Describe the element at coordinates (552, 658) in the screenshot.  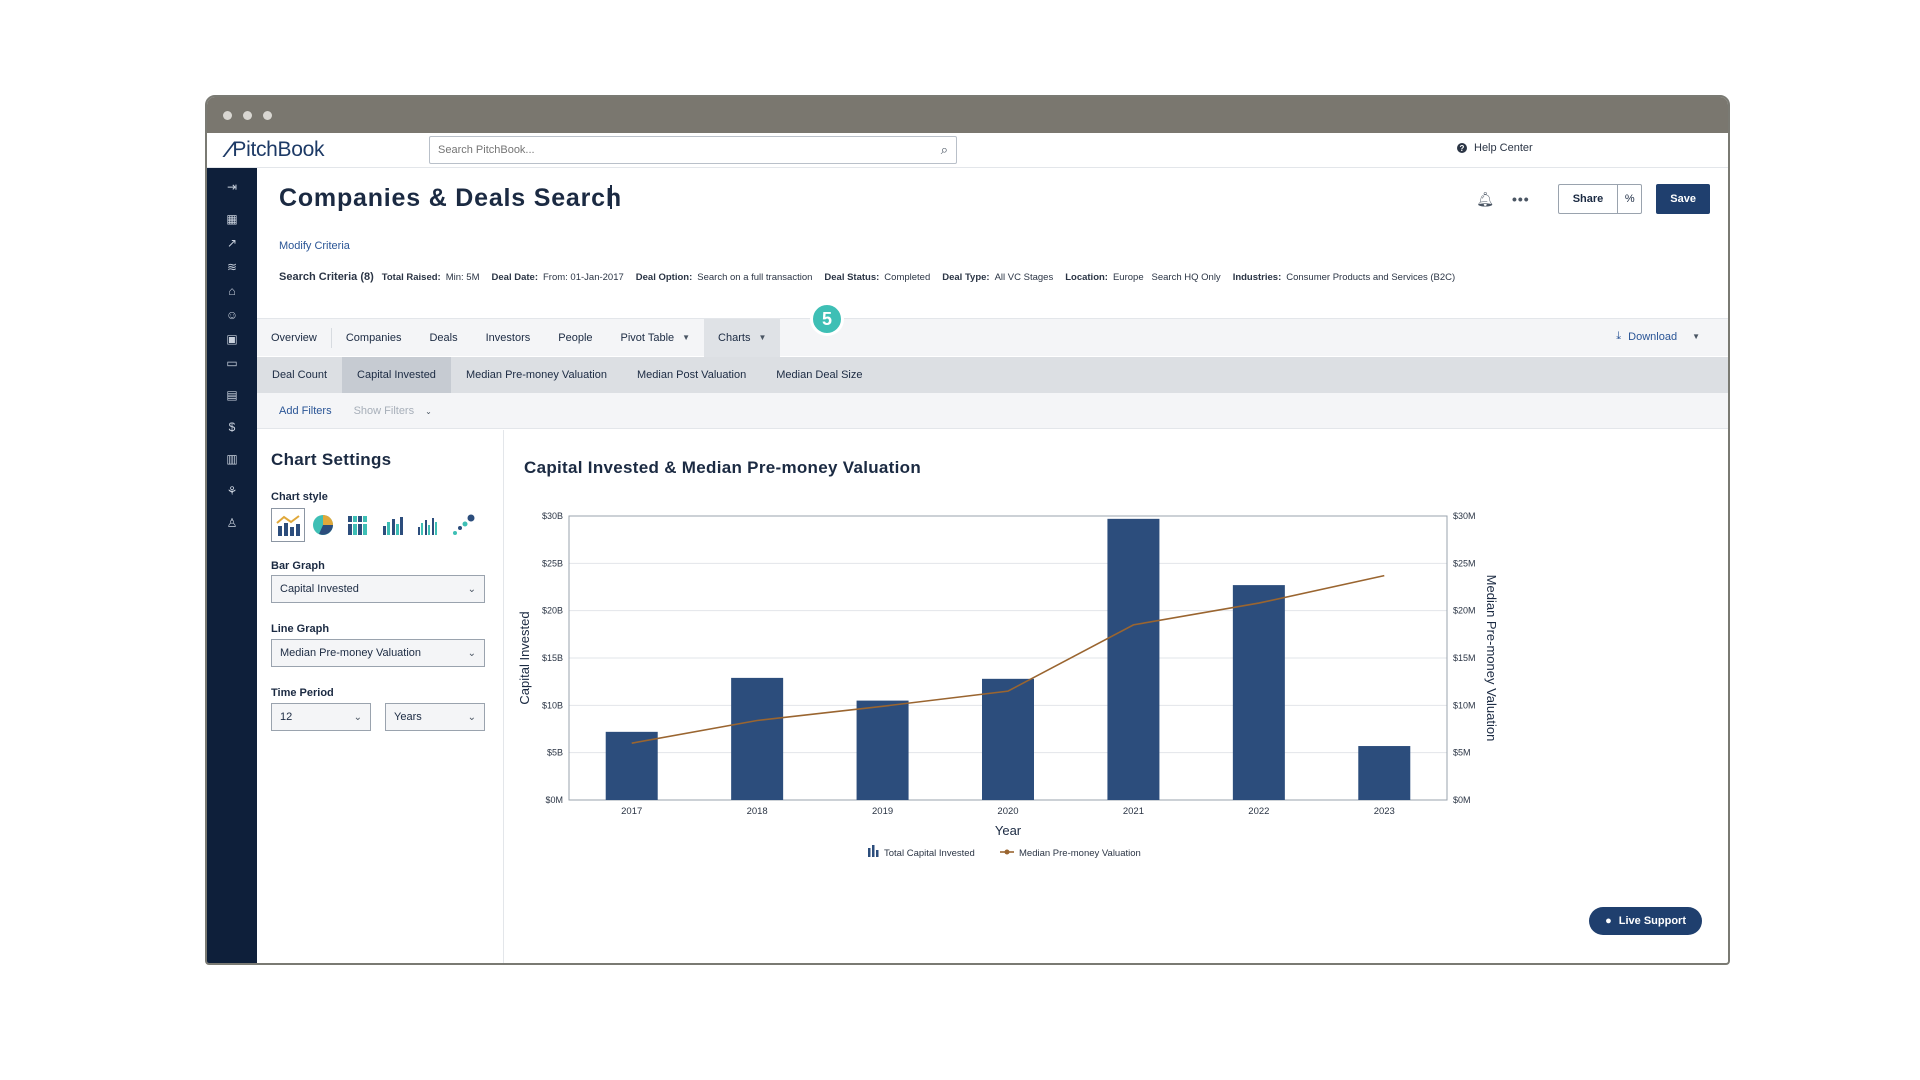
I see `y-tick-label: $15B` at that location.